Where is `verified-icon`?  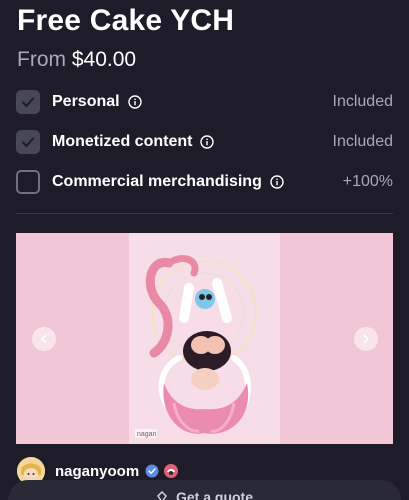 verified-icon is located at coordinates (152, 471).